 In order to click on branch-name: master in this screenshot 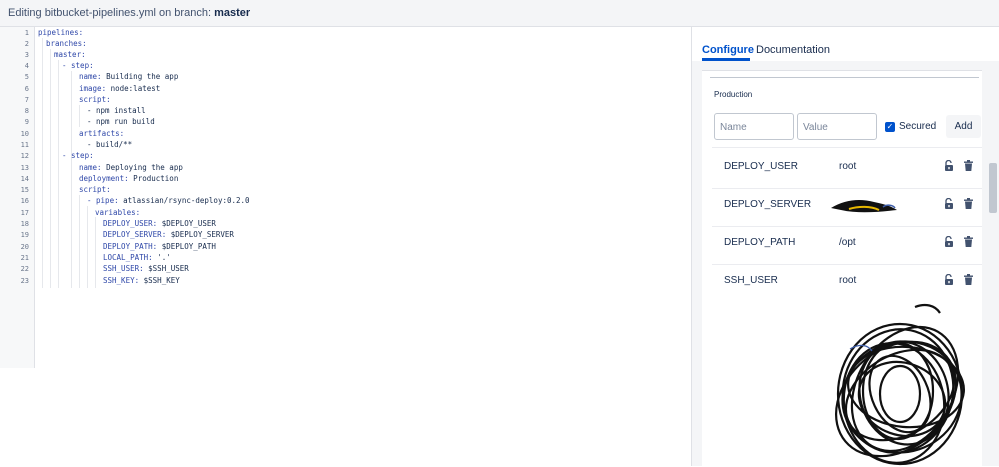, I will do `click(232, 13)`.